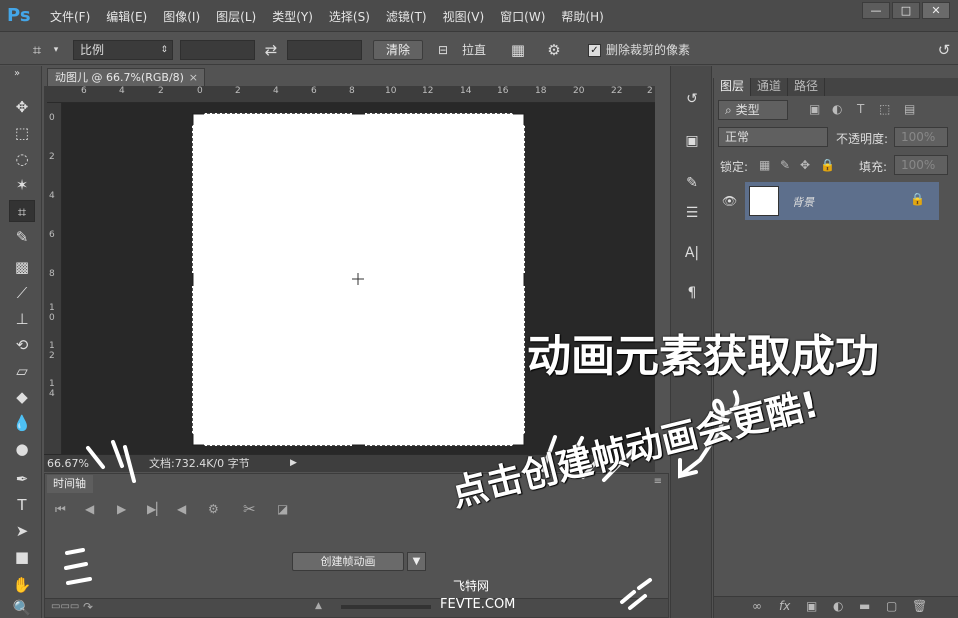 The image size is (958, 618). I want to click on tab-layers: 图层, so click(733, 87).